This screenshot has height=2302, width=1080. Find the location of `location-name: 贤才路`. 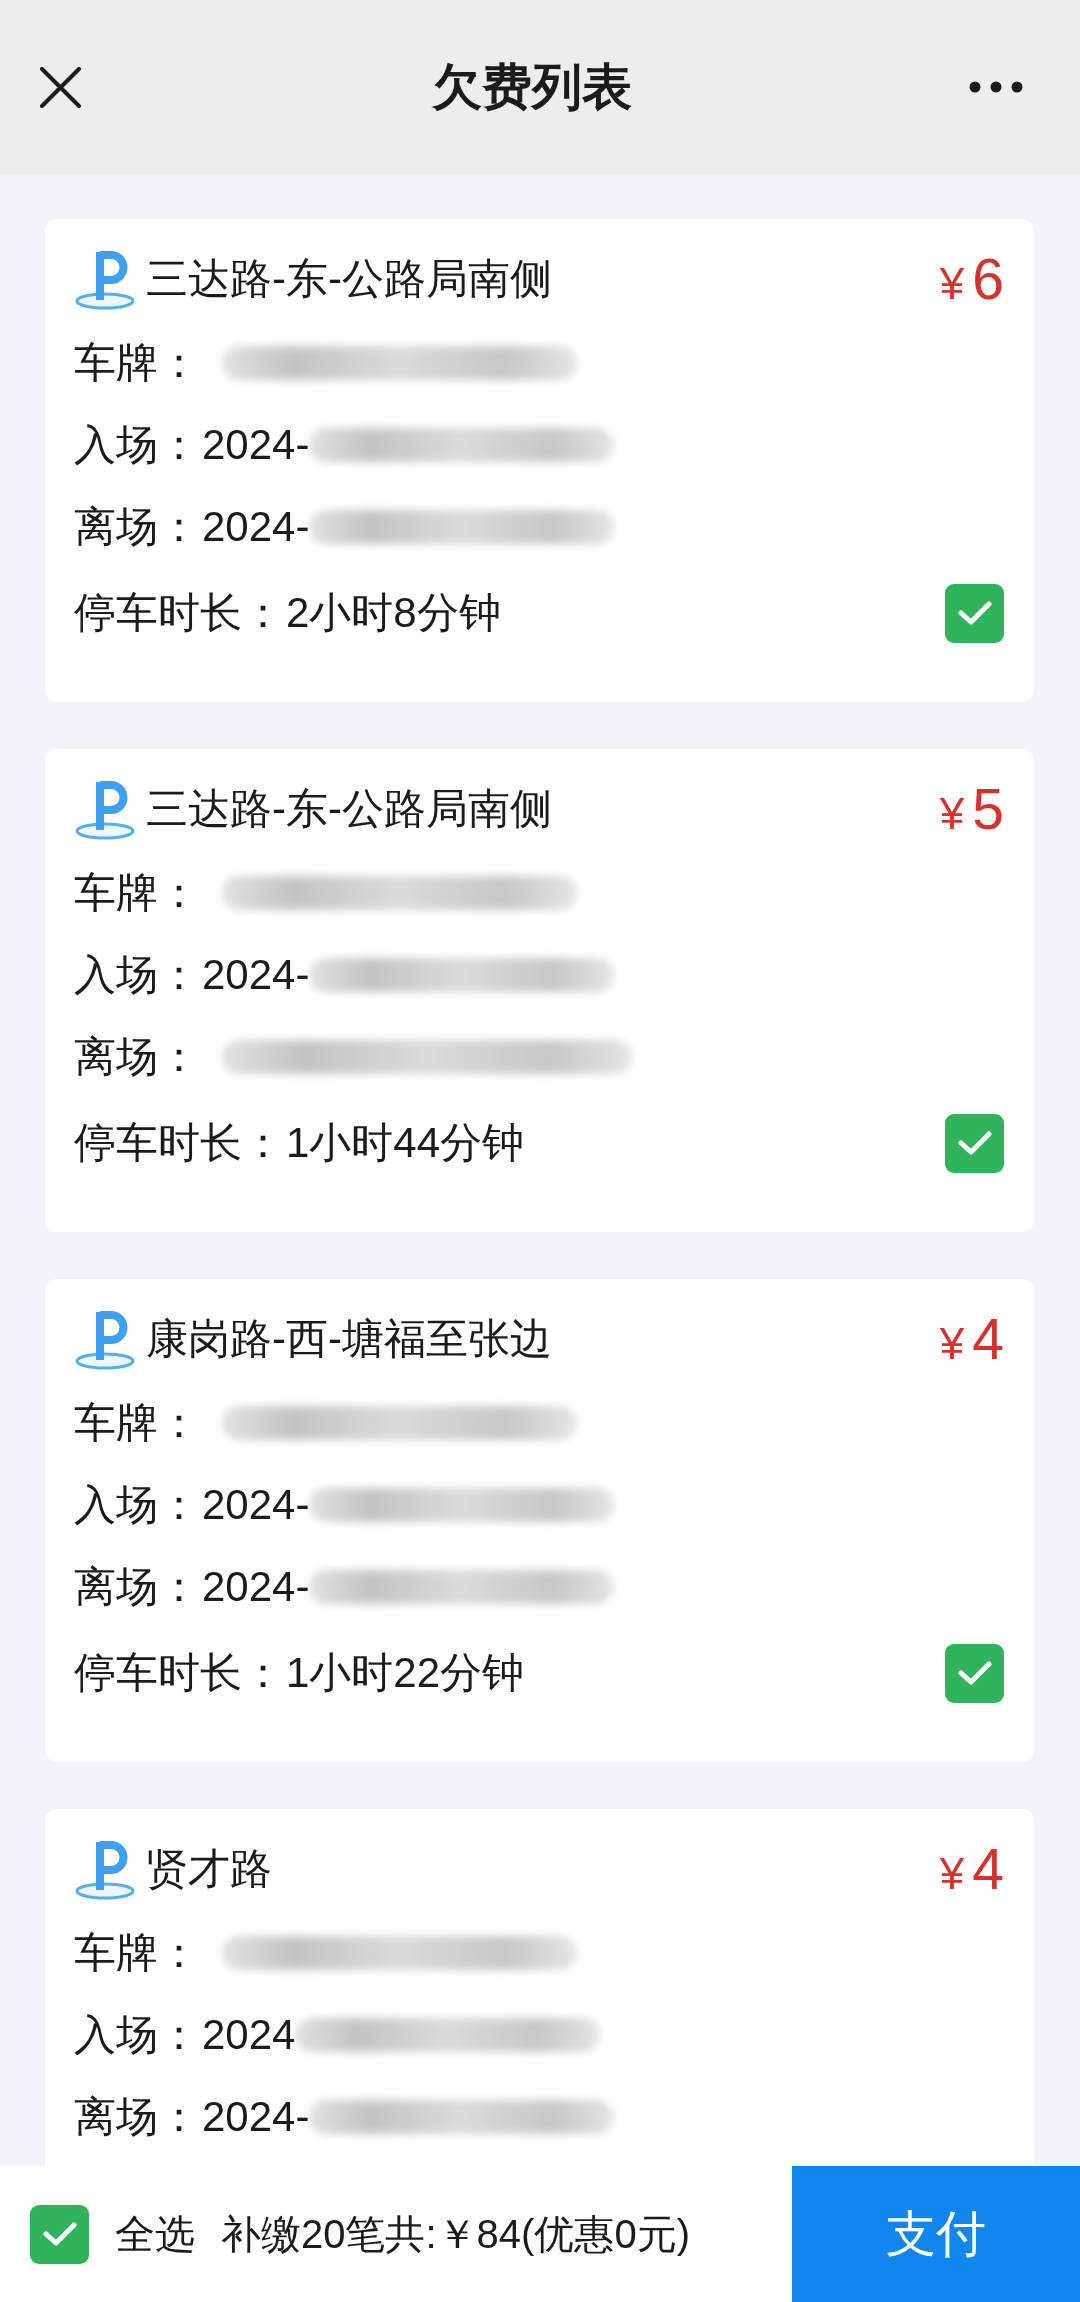

location-name: 贤才路 is located at coordinates (209, 1869).